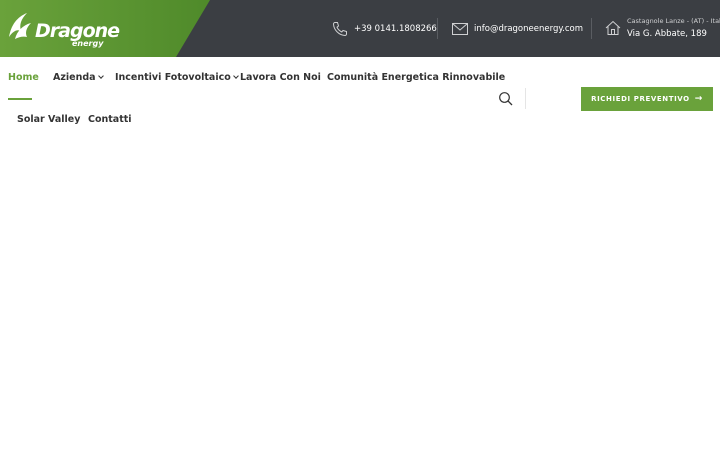 This screenshot has width=720, height=450. Describe the element at coordinates (698, 99) in the screenshot. I see `arrow-right-icon: →` at that location.